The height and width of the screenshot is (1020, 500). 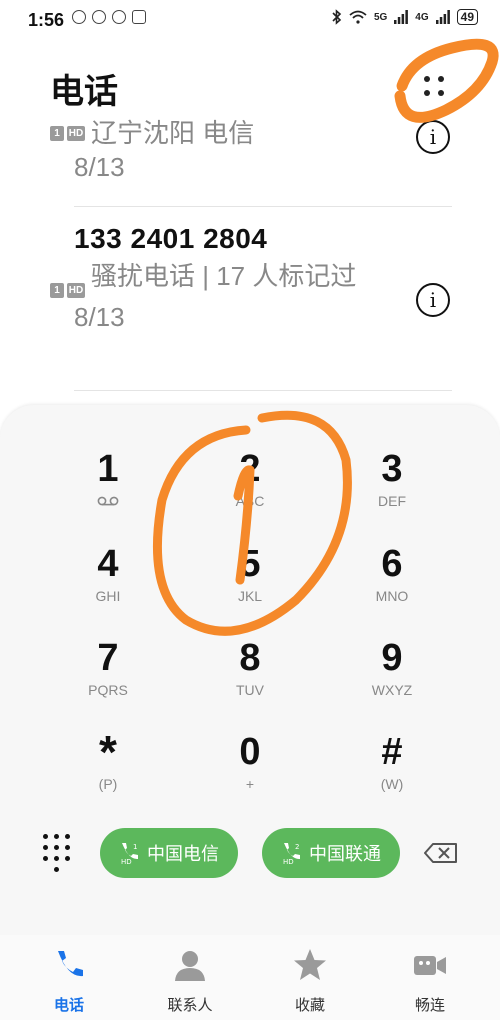 I want to click on dial-key-digit: *, so click(x=108, y=752).